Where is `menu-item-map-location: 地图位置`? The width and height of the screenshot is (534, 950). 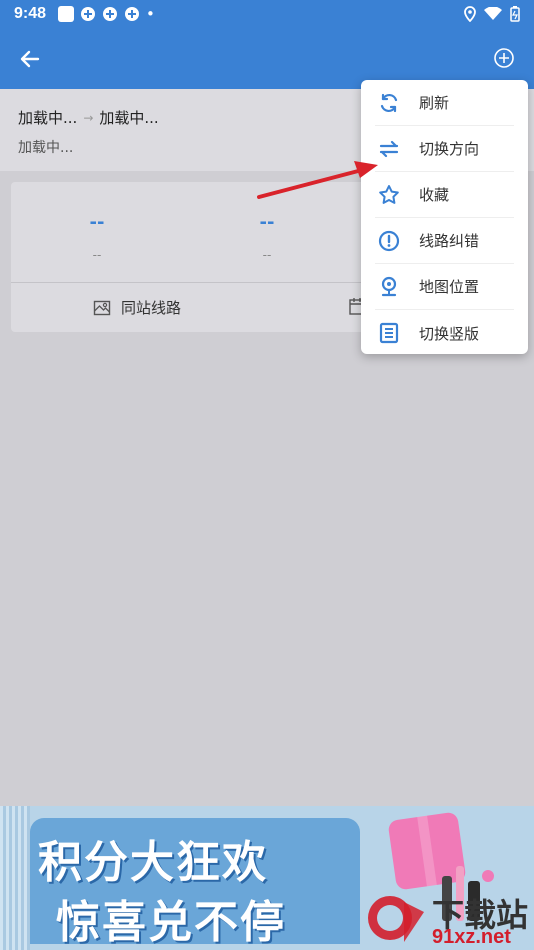
menu-item-map-location: 地图位置 is located at coordinates (444, 287).